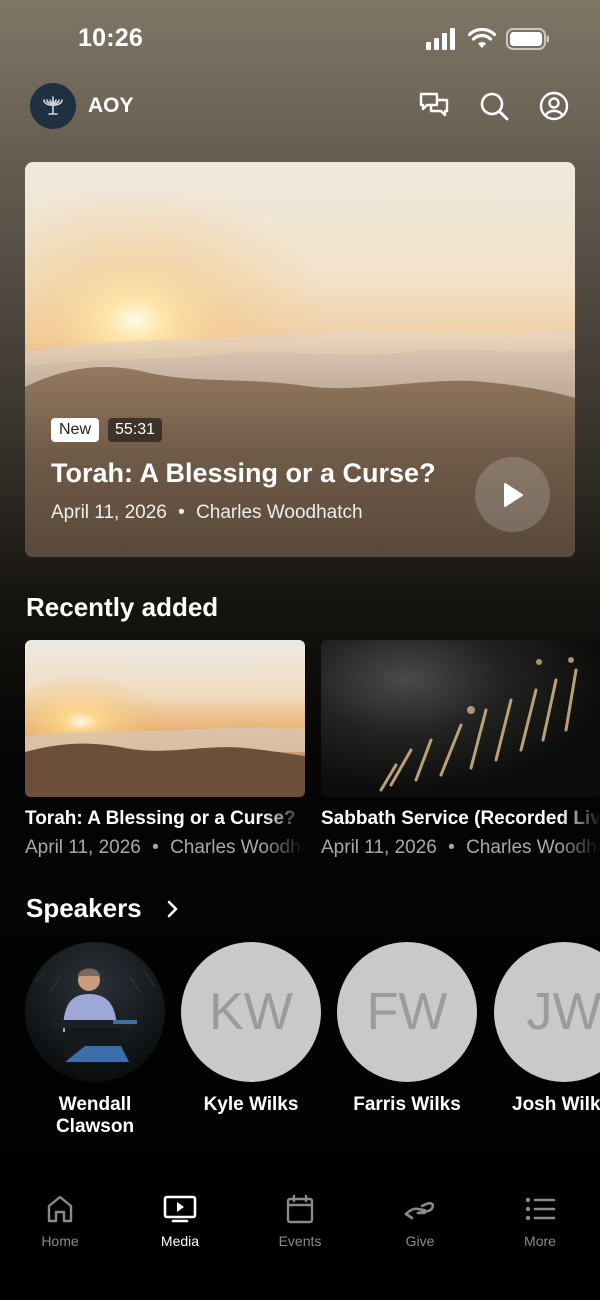 Image resolution: width=600 pixels, height=1300 pixels. What do you see at coordinates (160, 818) in the screenshot?
I see `media-title: Torah: A Blessing or a Curse?` at bounding box center [160, 818].